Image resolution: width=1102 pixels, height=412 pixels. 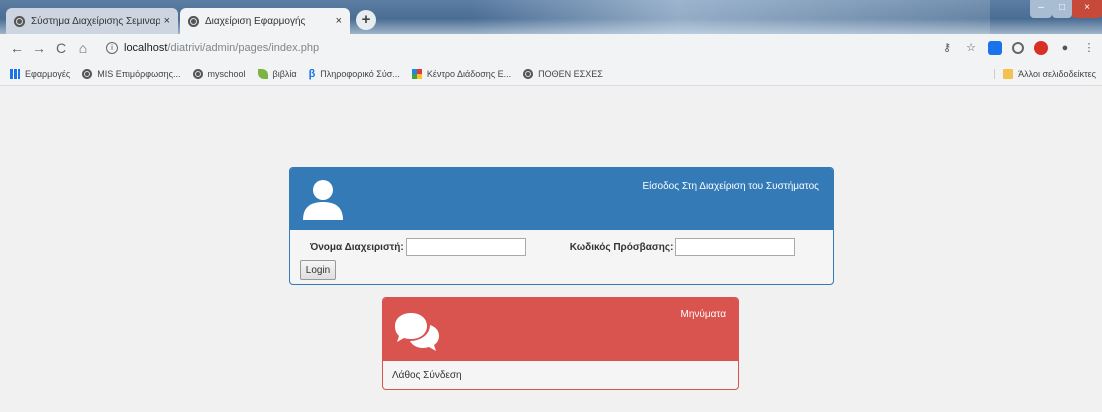 I want to click on messages-panel: Μηνύματα Λάθος Σύνδεση, so click(x=560, y=343).